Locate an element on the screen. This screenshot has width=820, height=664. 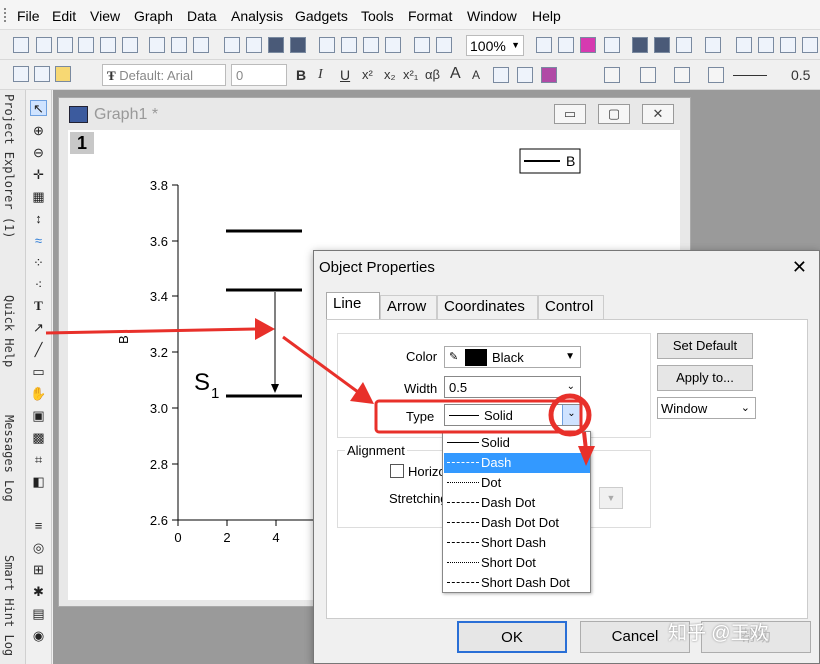
option-dash-dot: Dash Dot is located at coordinates (517, 503).